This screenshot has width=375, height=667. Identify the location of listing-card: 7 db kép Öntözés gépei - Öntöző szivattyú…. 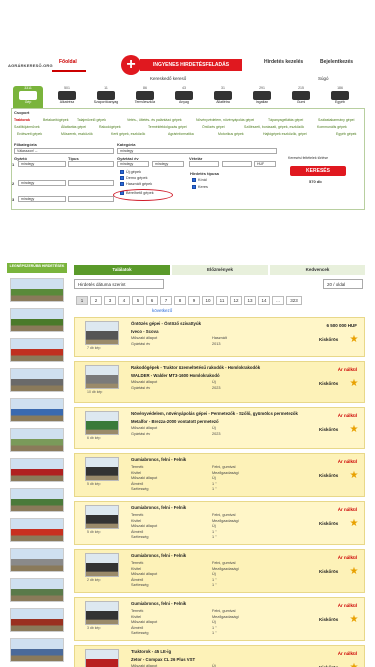
(219, 337).